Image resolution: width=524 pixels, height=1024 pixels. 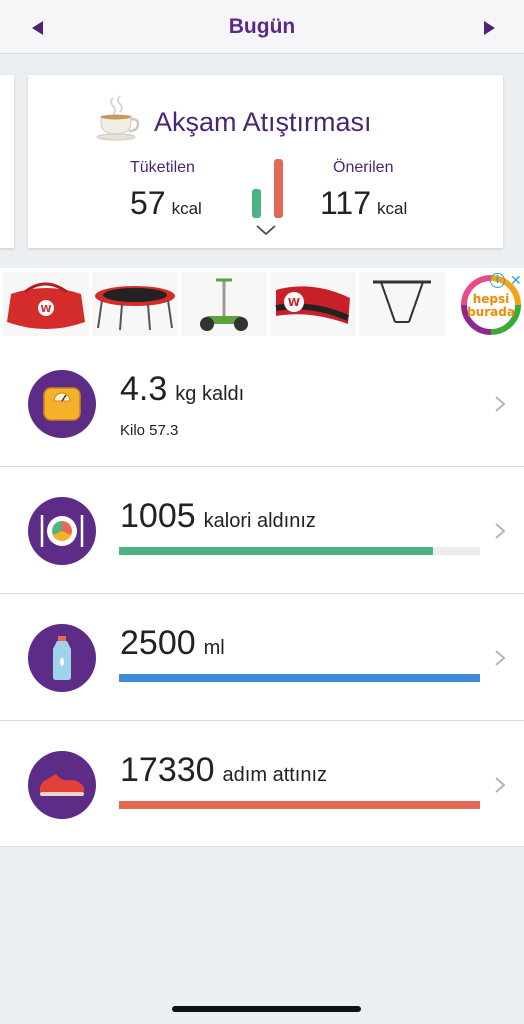 I want to click on recommended-value: 117 kcal, so click(x=363, y=203).